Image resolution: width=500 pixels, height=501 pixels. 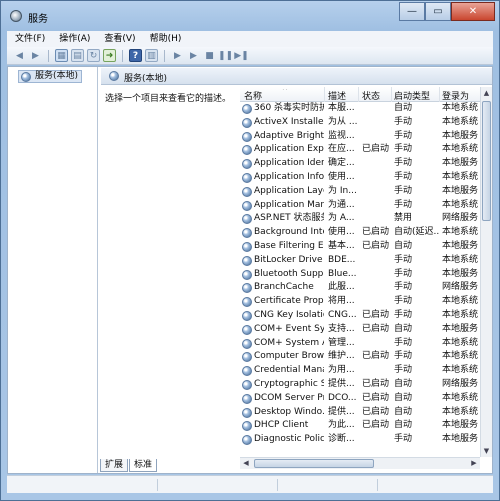 What do you see at coordinates (285, 92) in the screenshot?
I see `sort-ascending-icon: ^` at bounding box center [285, 92].